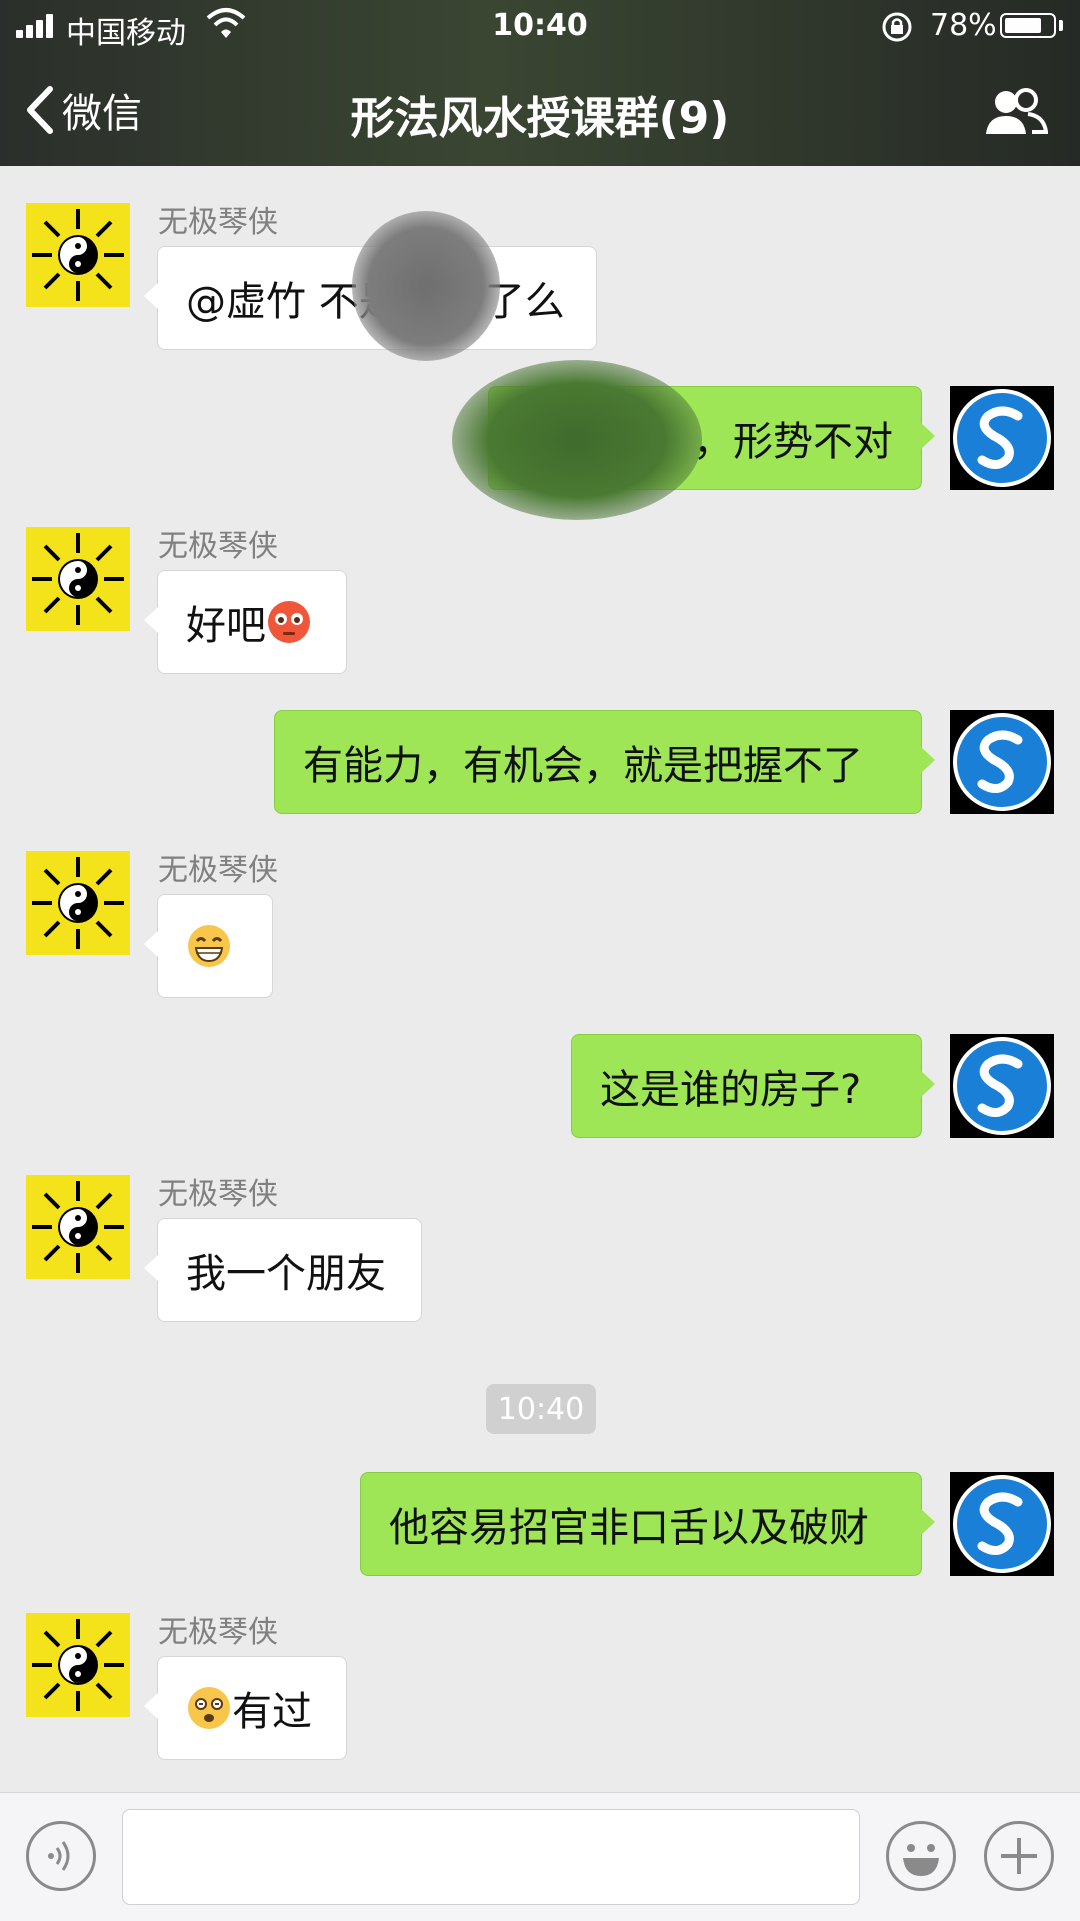  I want to click on message-bubble: 有能力，有机会，就是把握不了, so click(604, 762).